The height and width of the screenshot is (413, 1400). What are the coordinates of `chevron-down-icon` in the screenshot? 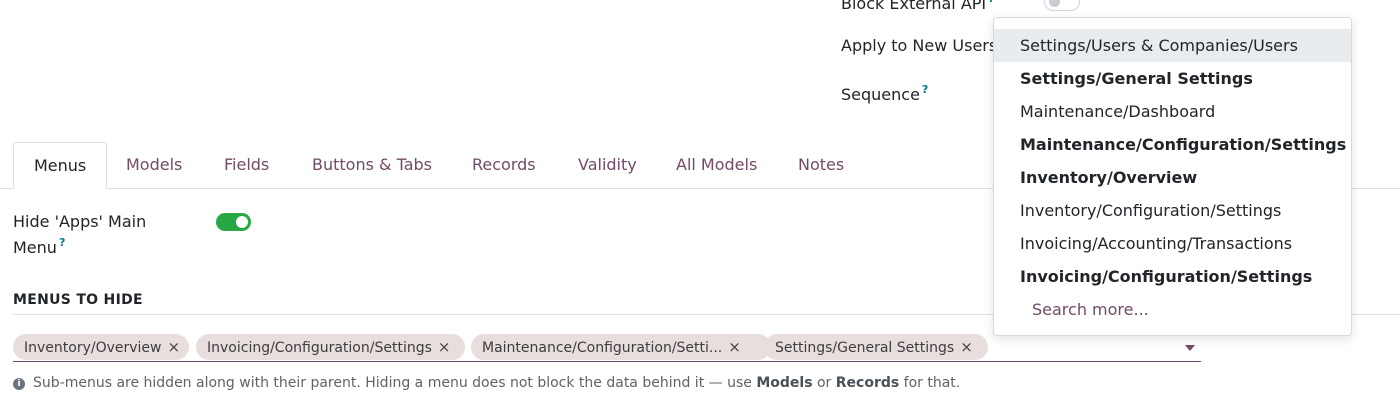 It's located at (1190, 348).